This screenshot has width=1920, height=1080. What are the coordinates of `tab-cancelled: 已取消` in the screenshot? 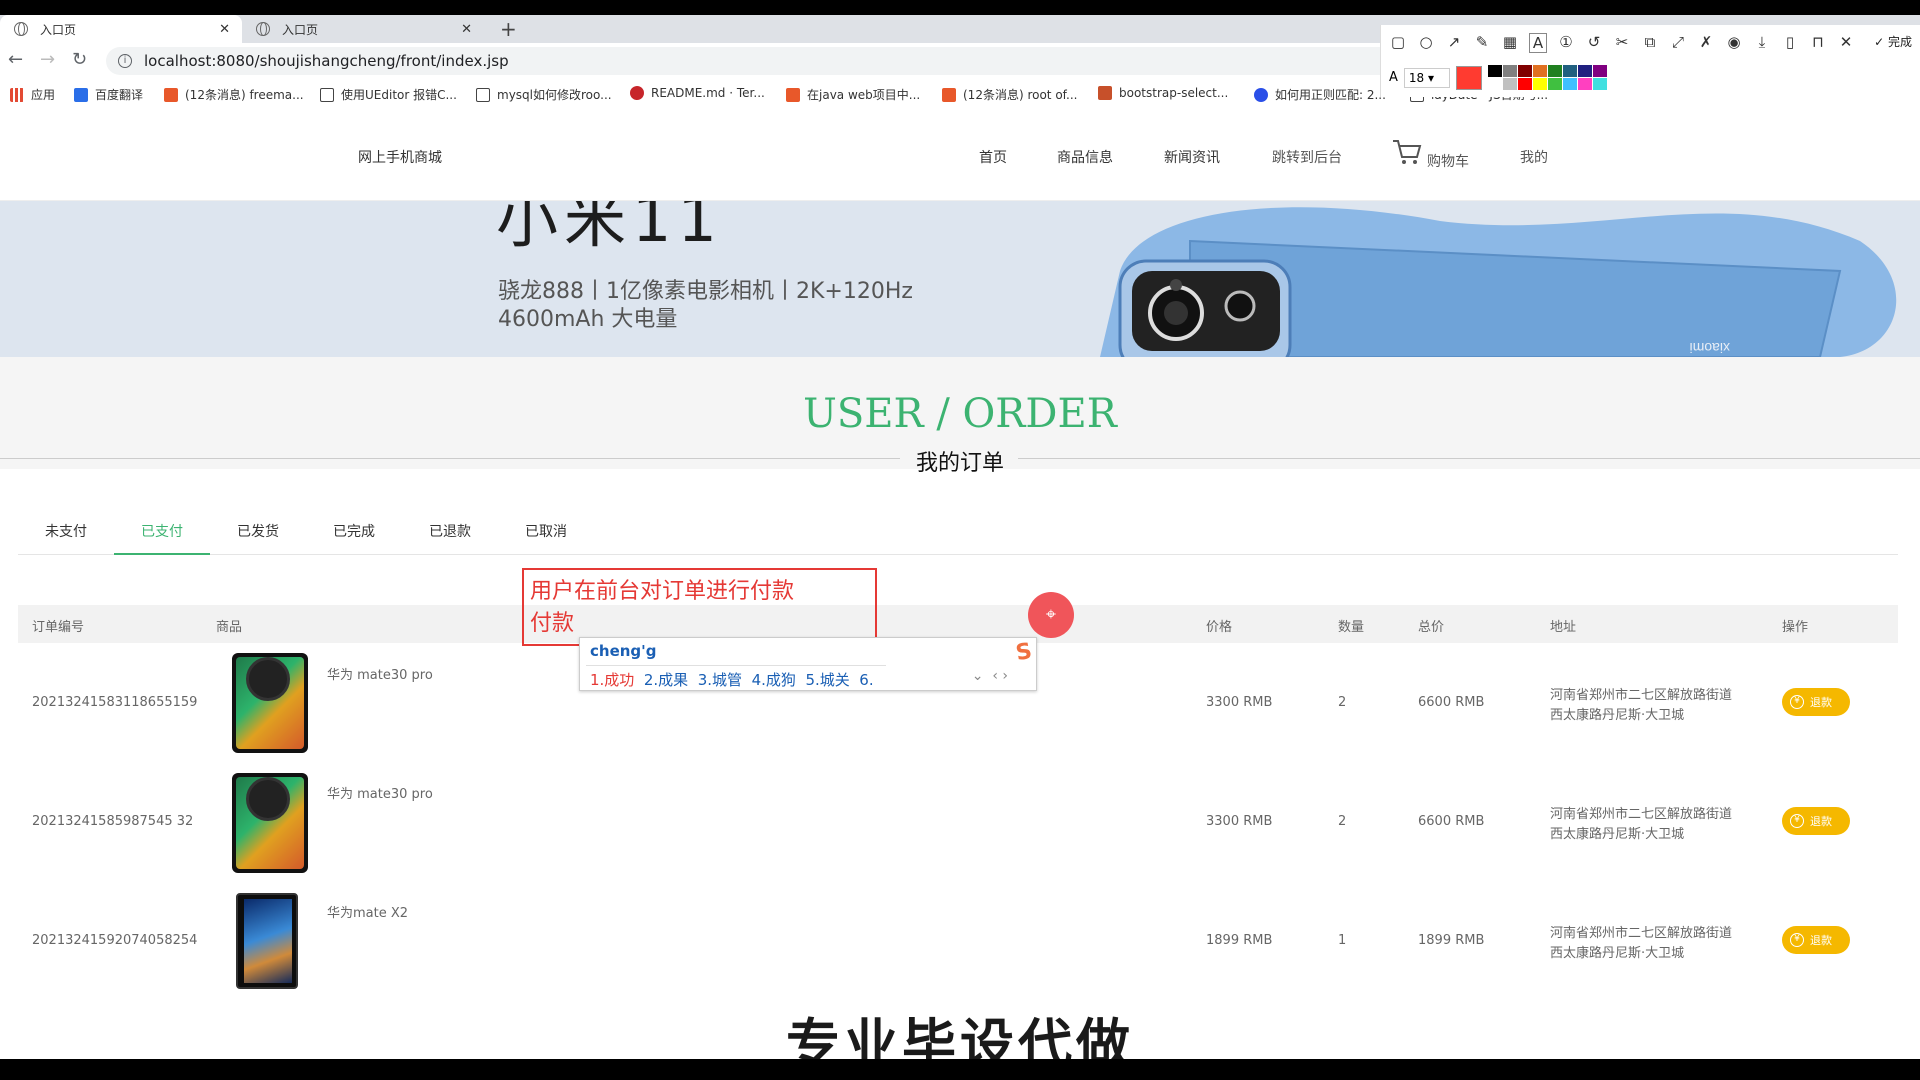 It's located at (546, 538).